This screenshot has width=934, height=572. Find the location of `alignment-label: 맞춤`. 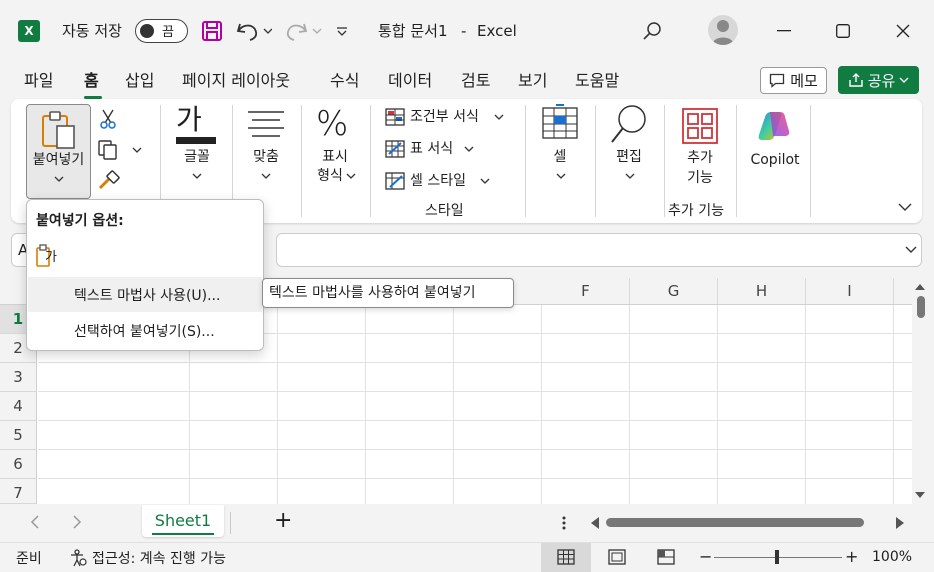

alignment-label: 맞춤 is located at coordinates (266, 157).